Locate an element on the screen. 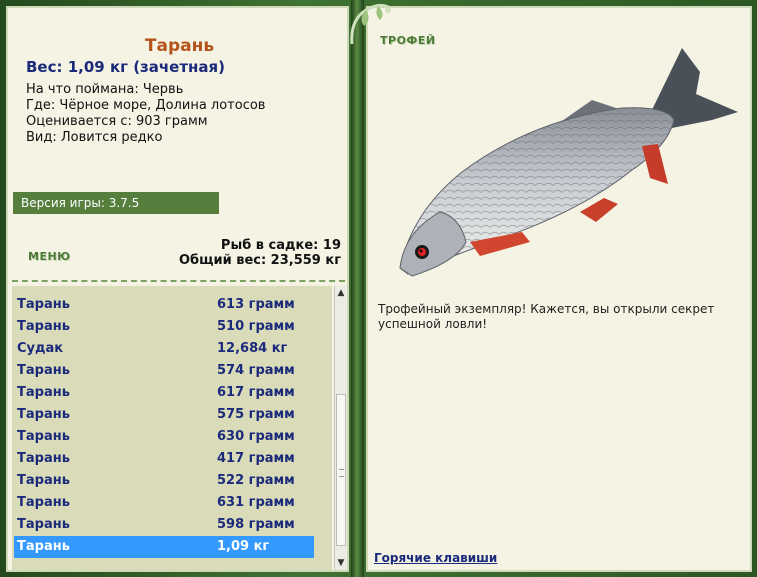 The height and width of the screenshot is (577, 757). game-version: Версия игры: 3.7.5 is located at coordinates (116, 203).